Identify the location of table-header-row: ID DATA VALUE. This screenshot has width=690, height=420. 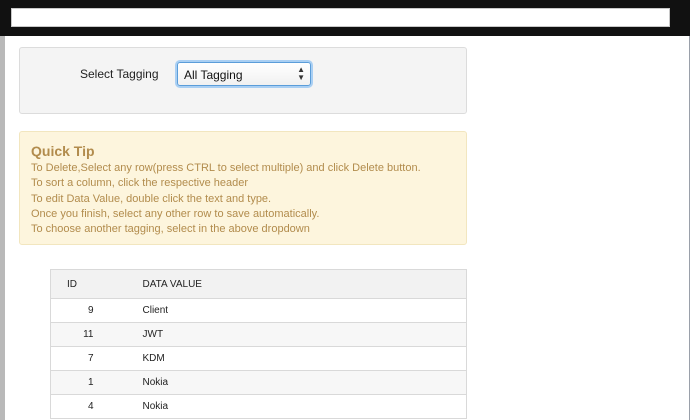
(258, 284).